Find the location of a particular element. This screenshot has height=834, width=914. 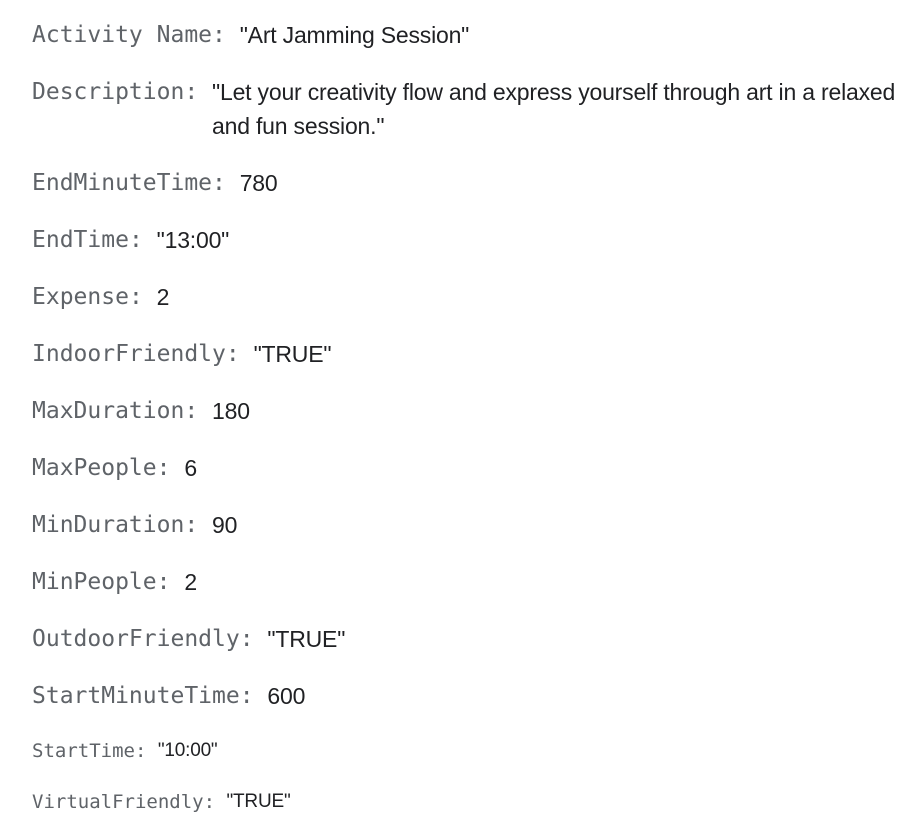

field-key: Description is located at coordinates (108, 92).